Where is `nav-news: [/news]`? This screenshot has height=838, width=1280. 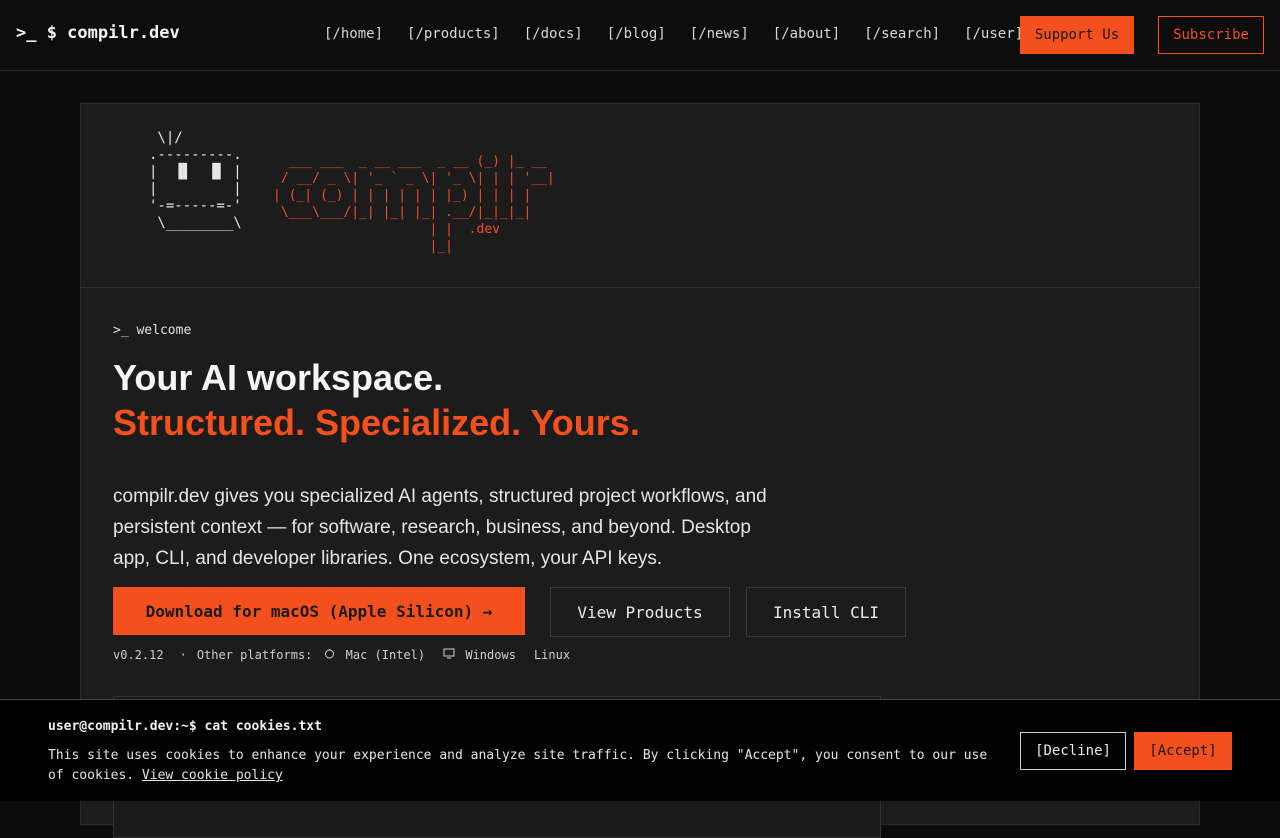
nav-news: [/news] is located at coordinates (719, 34).